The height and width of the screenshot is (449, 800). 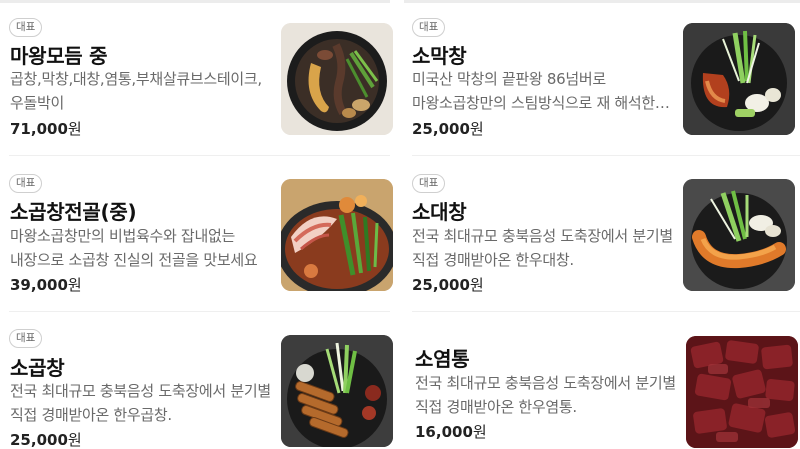 What do you see at coordinates (439, 56) in the screenshot?
I see `menu-item-name: 소막창` at bounding box center [439, 56].